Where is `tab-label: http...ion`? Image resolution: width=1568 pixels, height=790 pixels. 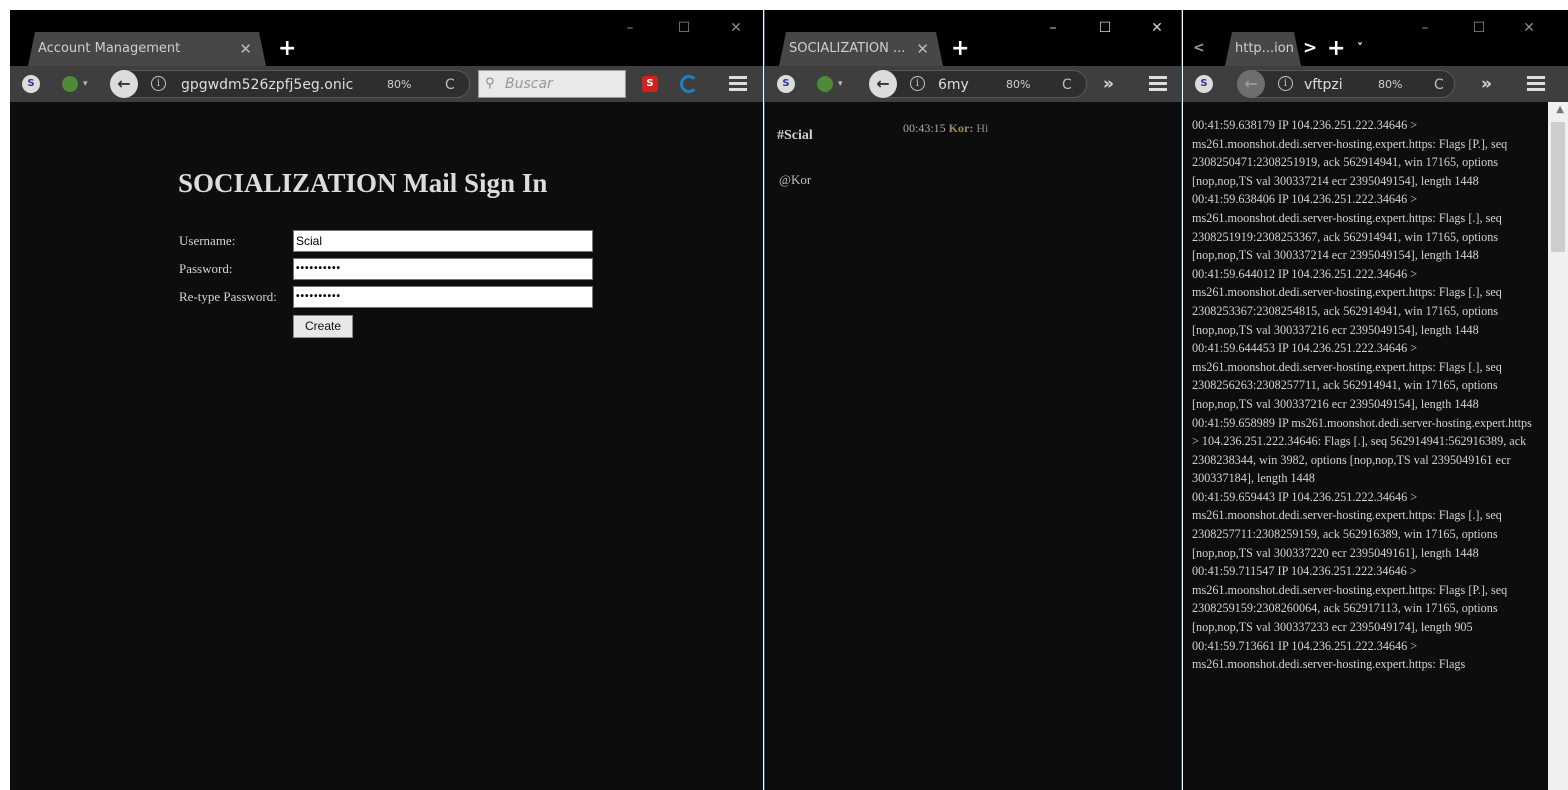 tab-label: http...ion is located at coordinates (1264, 48).